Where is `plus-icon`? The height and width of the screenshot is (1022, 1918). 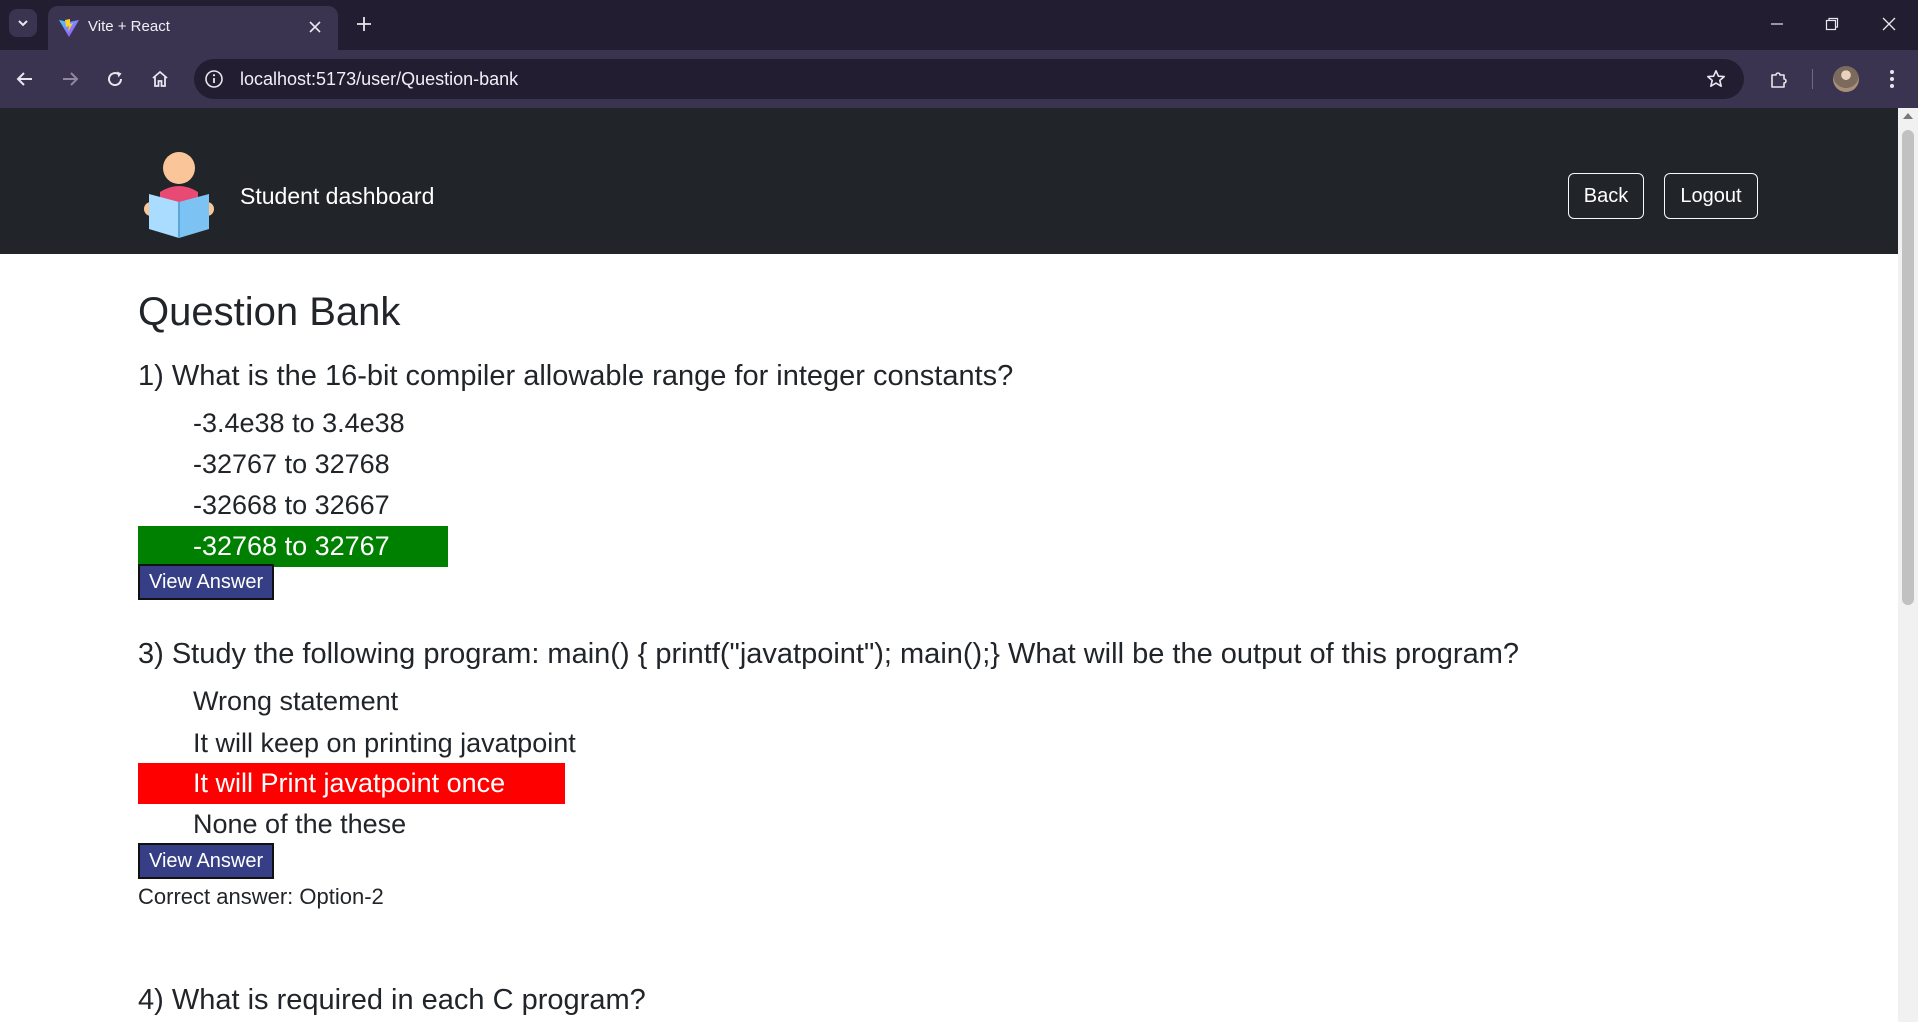
plus-icon is located at coordinates (364, 24).